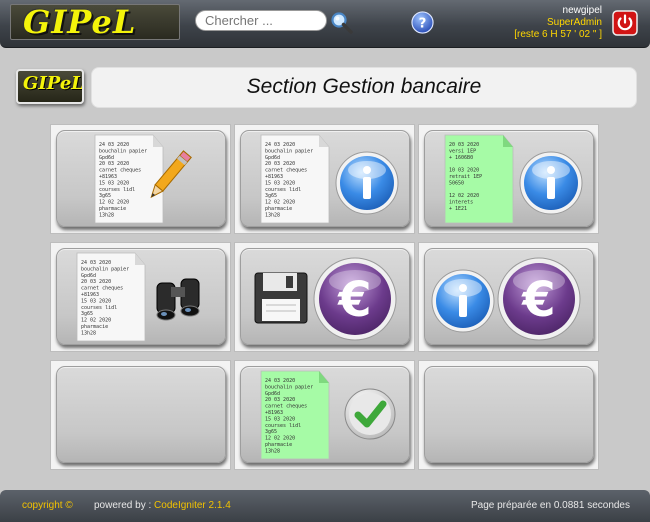 This screenshot has width=650, height=522. What do you see at coordinates (550, 505) in the screenshot?
I see `render-time: Page préparée en 0.0881 secondes` at bounding box center [550, 505].